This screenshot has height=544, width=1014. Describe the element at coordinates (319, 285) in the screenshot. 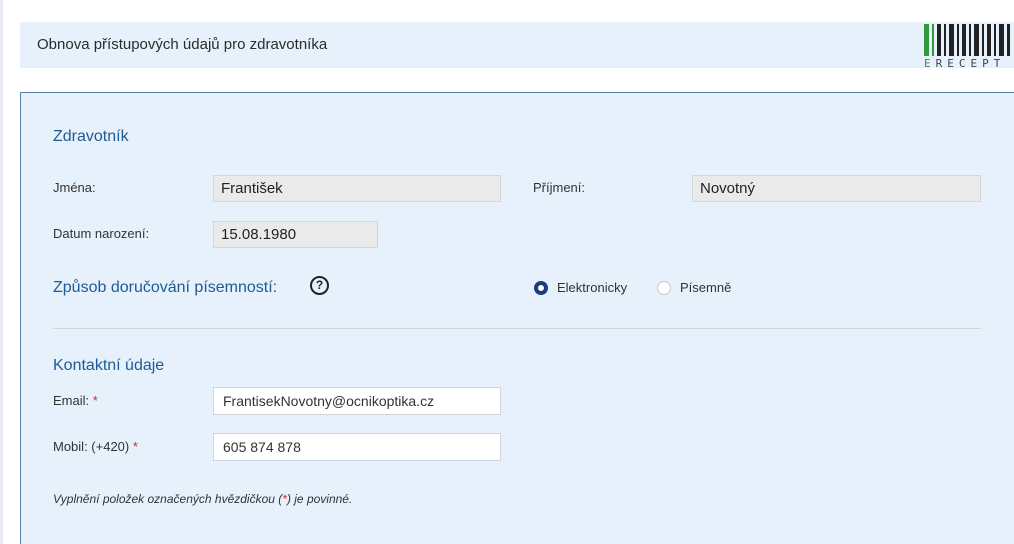

I see `help-icon: ?` at that location.